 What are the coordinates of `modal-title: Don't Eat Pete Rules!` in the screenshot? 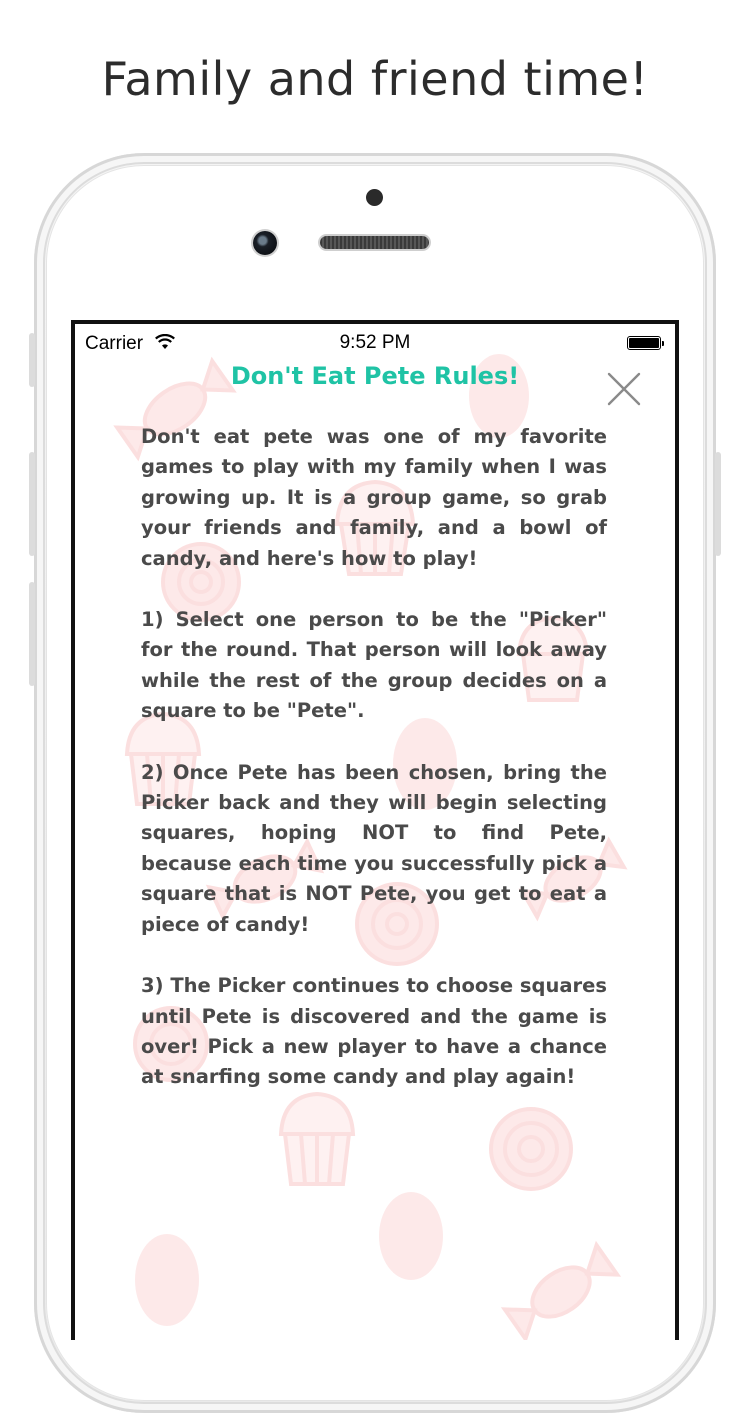 It's located at (375, 376).